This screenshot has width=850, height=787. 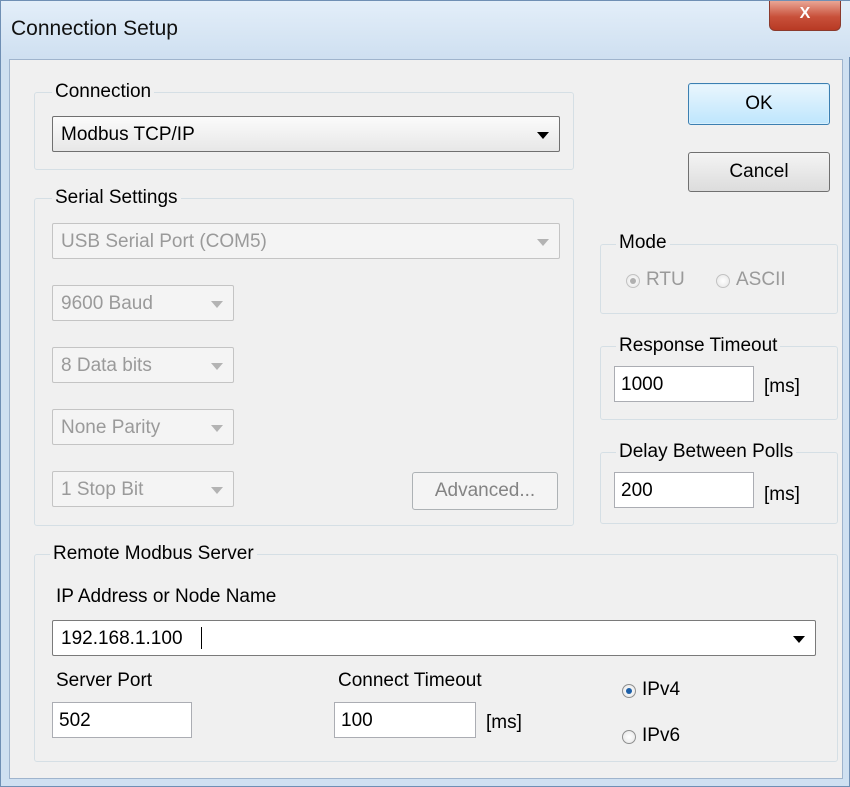 I want to click on response-timeout-group-label: Response Timeout, so click(x=698, y=346).